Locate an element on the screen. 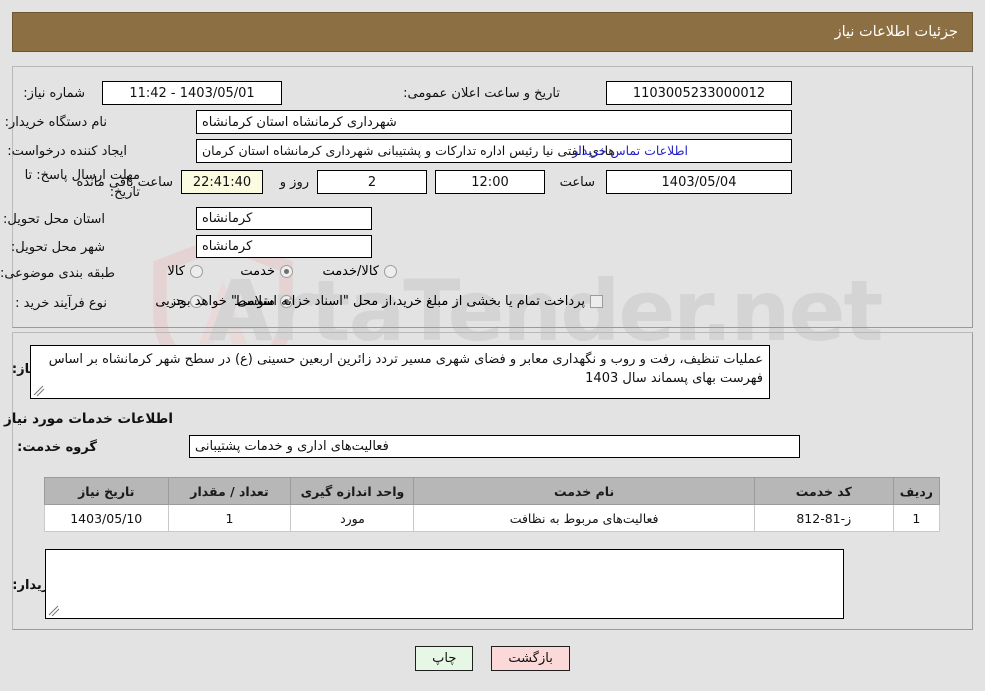 This screenshot has height=691, width=985. days-remaining-value: 2 is located at coordinates (372, 182).